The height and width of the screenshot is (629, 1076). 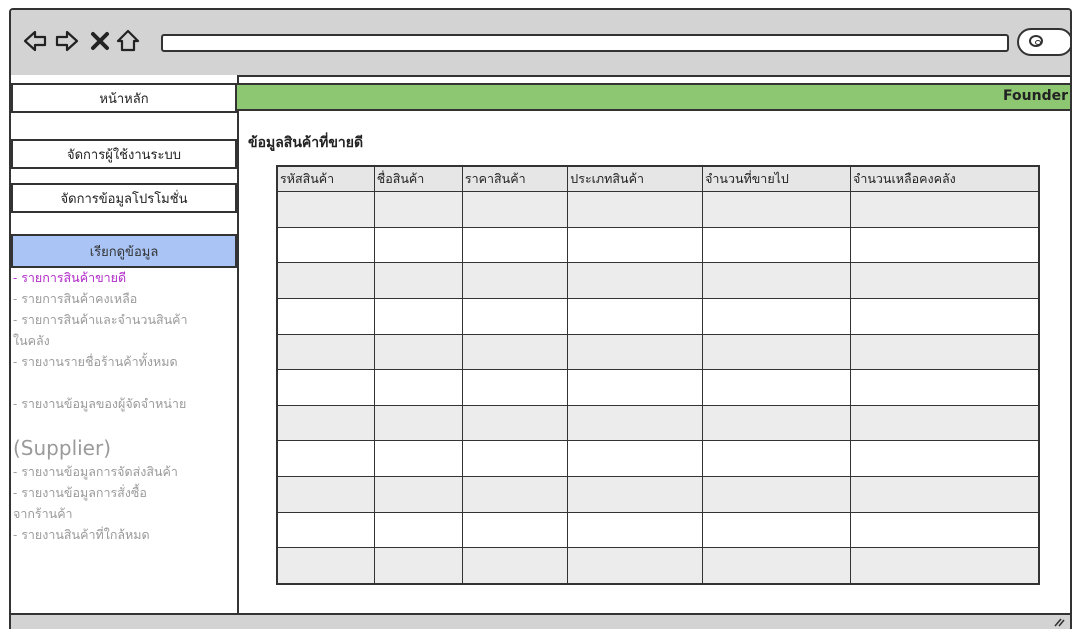 I want to click on search-icon, so click(x=1036, y=41).